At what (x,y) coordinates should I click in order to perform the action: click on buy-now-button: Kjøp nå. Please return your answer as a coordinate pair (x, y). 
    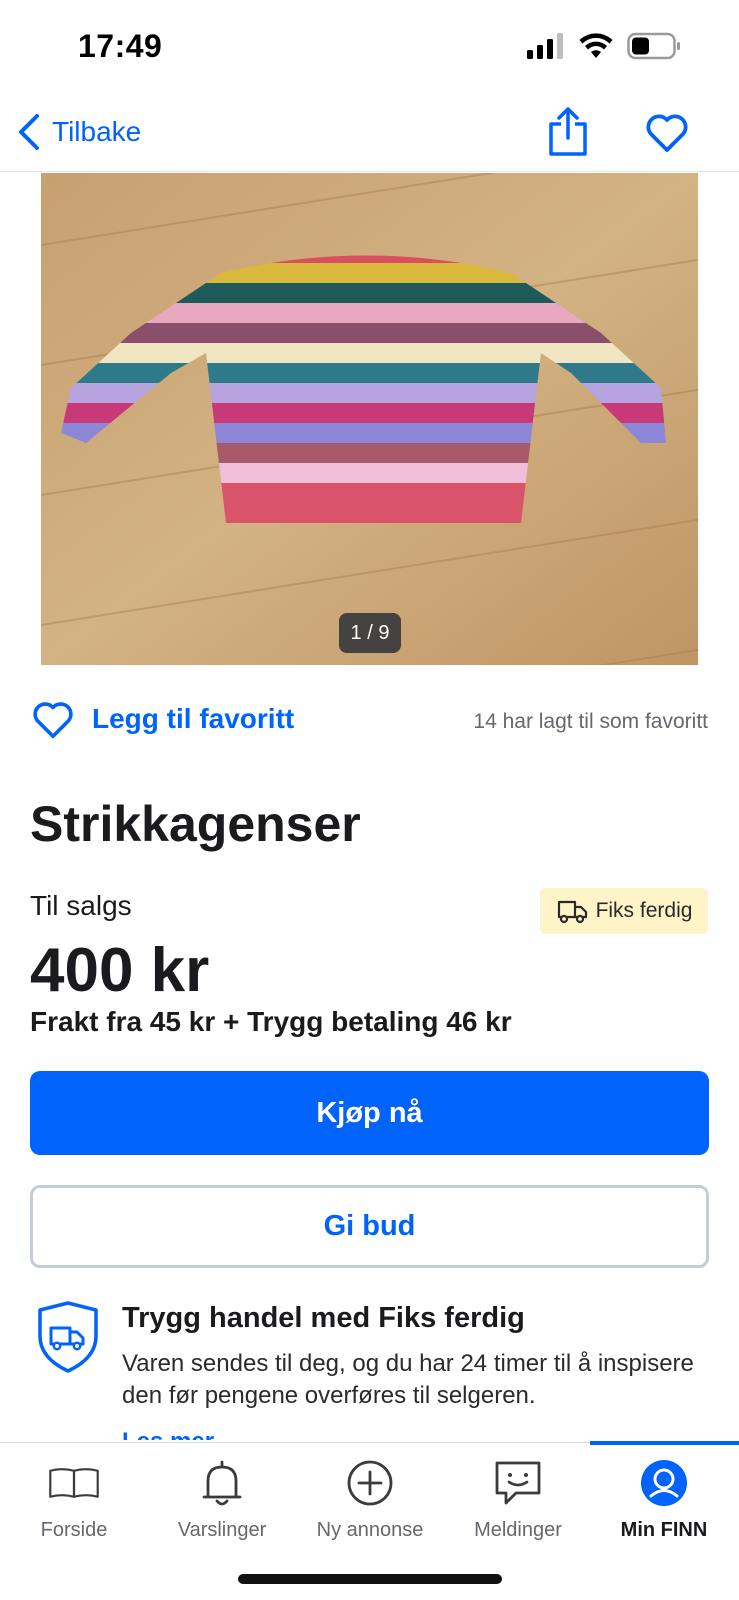
    Looking at the image, I should click on (369, 1113).